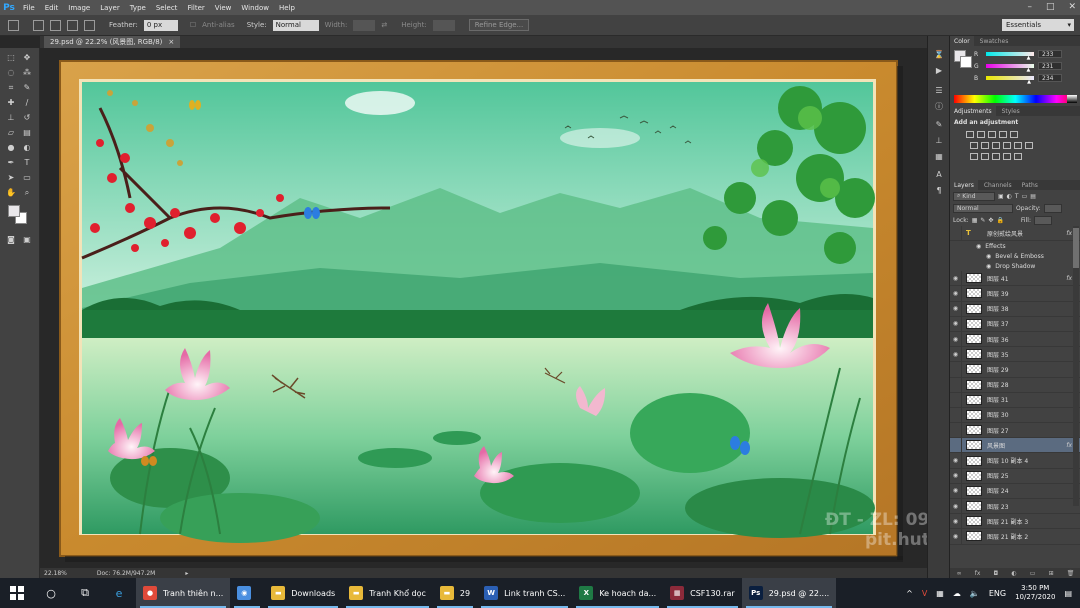 The height and width of the screenshot is (608, 1080). Describe the element at coordinates (11, 240) in the screenshot. I see `quick-mask-icon: ◙` at that location.